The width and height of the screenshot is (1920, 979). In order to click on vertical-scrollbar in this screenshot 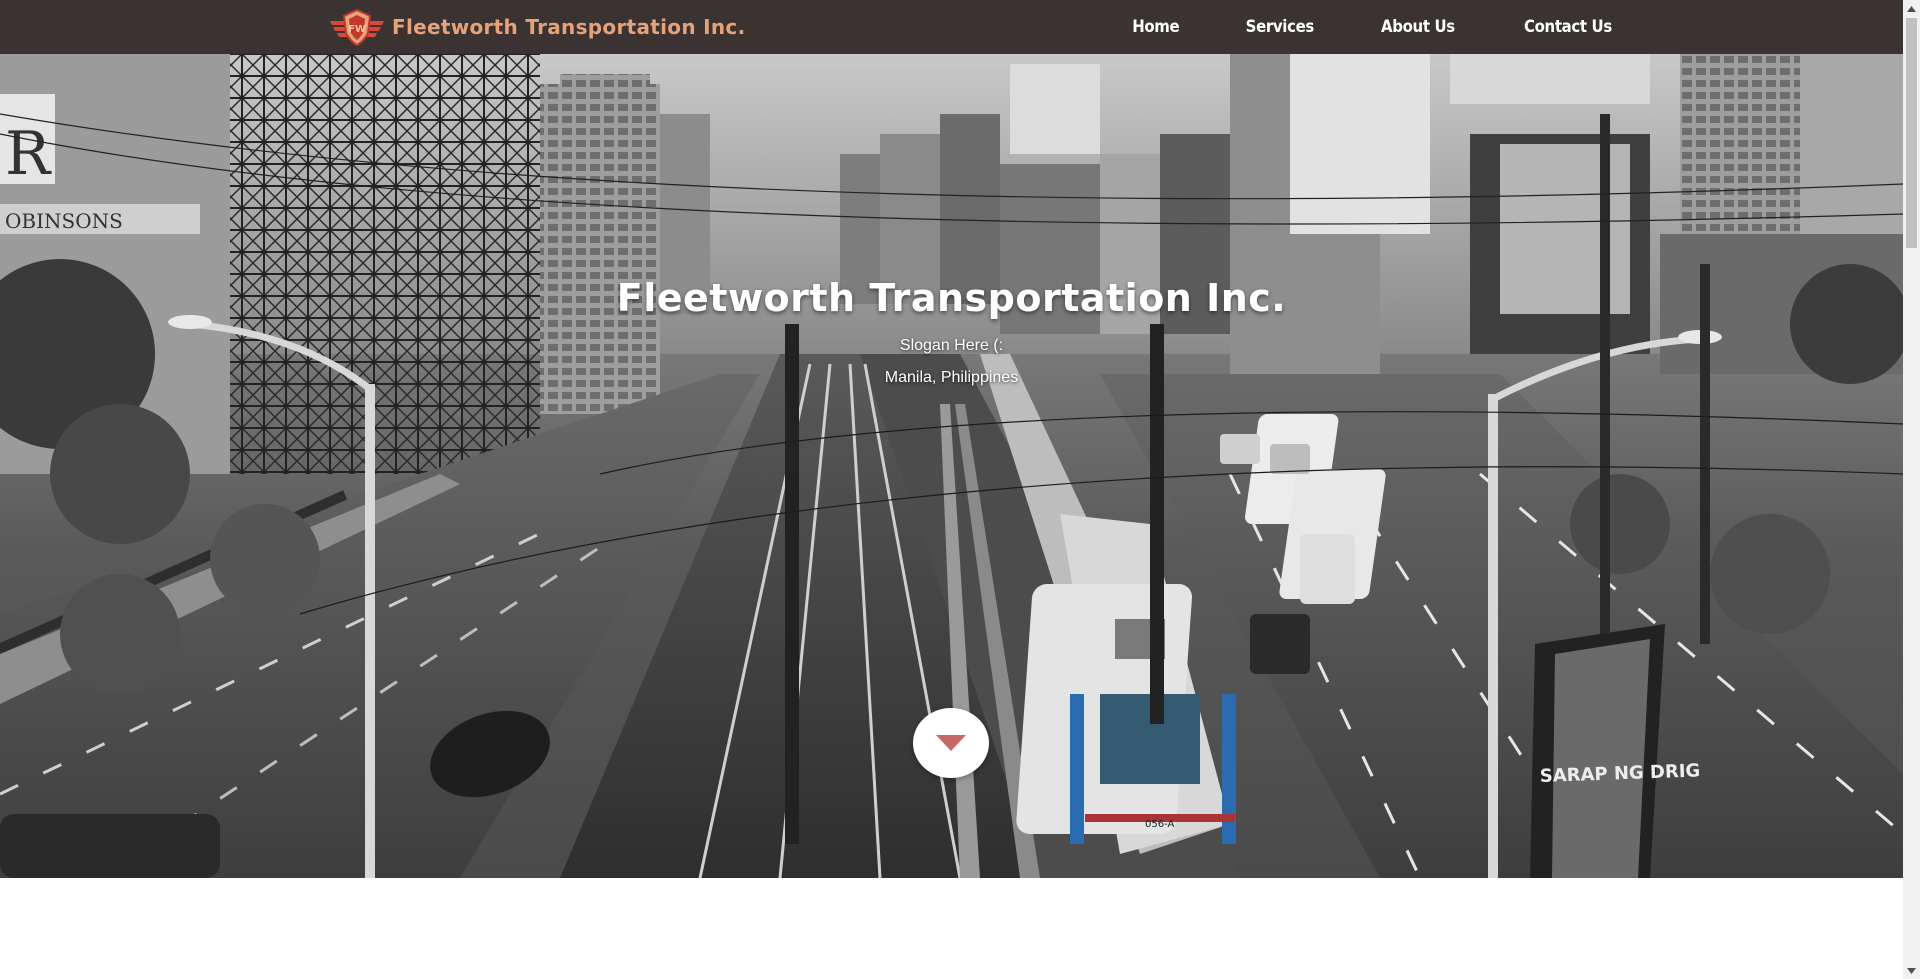, I will do `click(1911, 489)`.